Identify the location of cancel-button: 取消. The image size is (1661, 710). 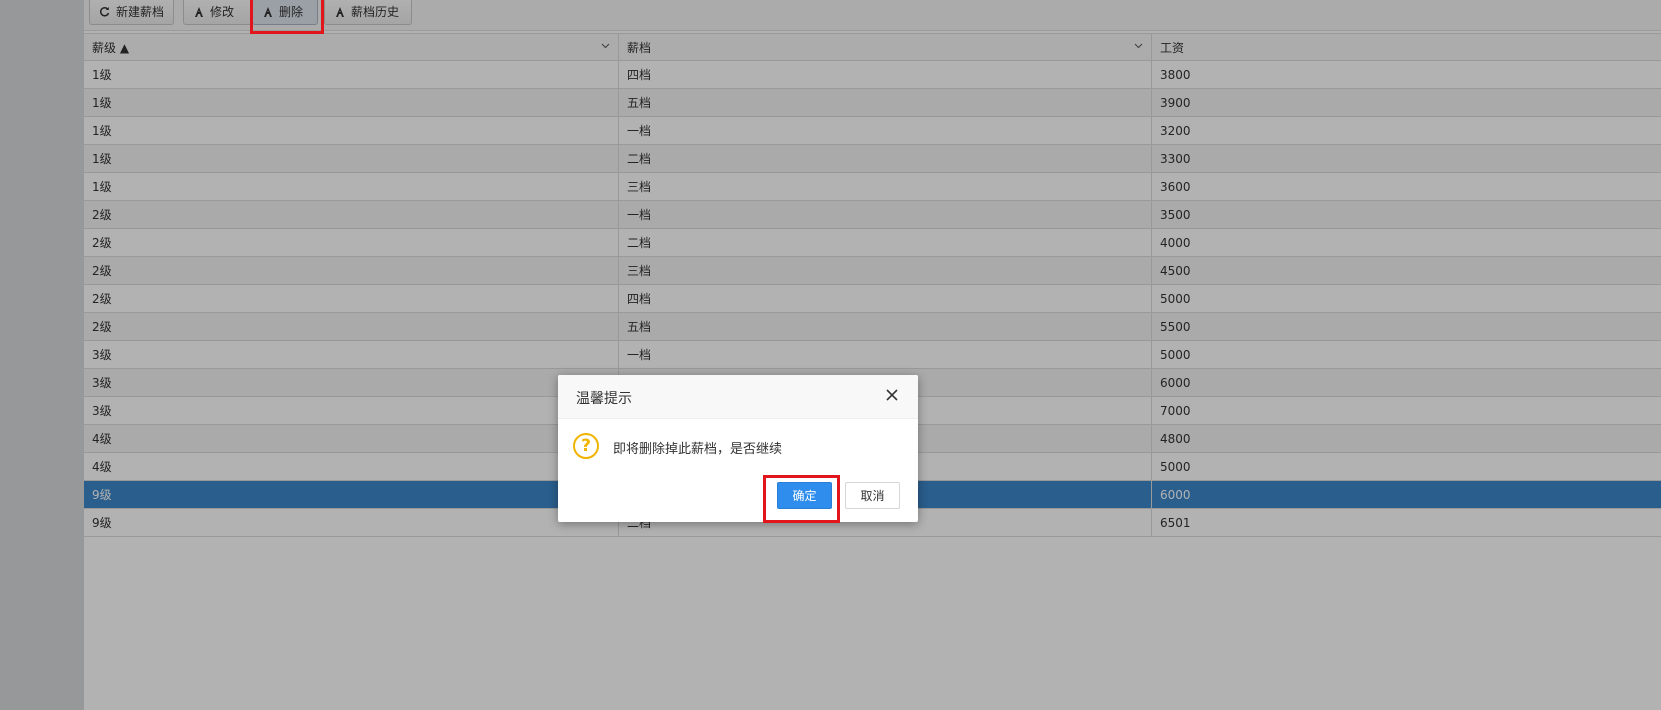
(872, 495).